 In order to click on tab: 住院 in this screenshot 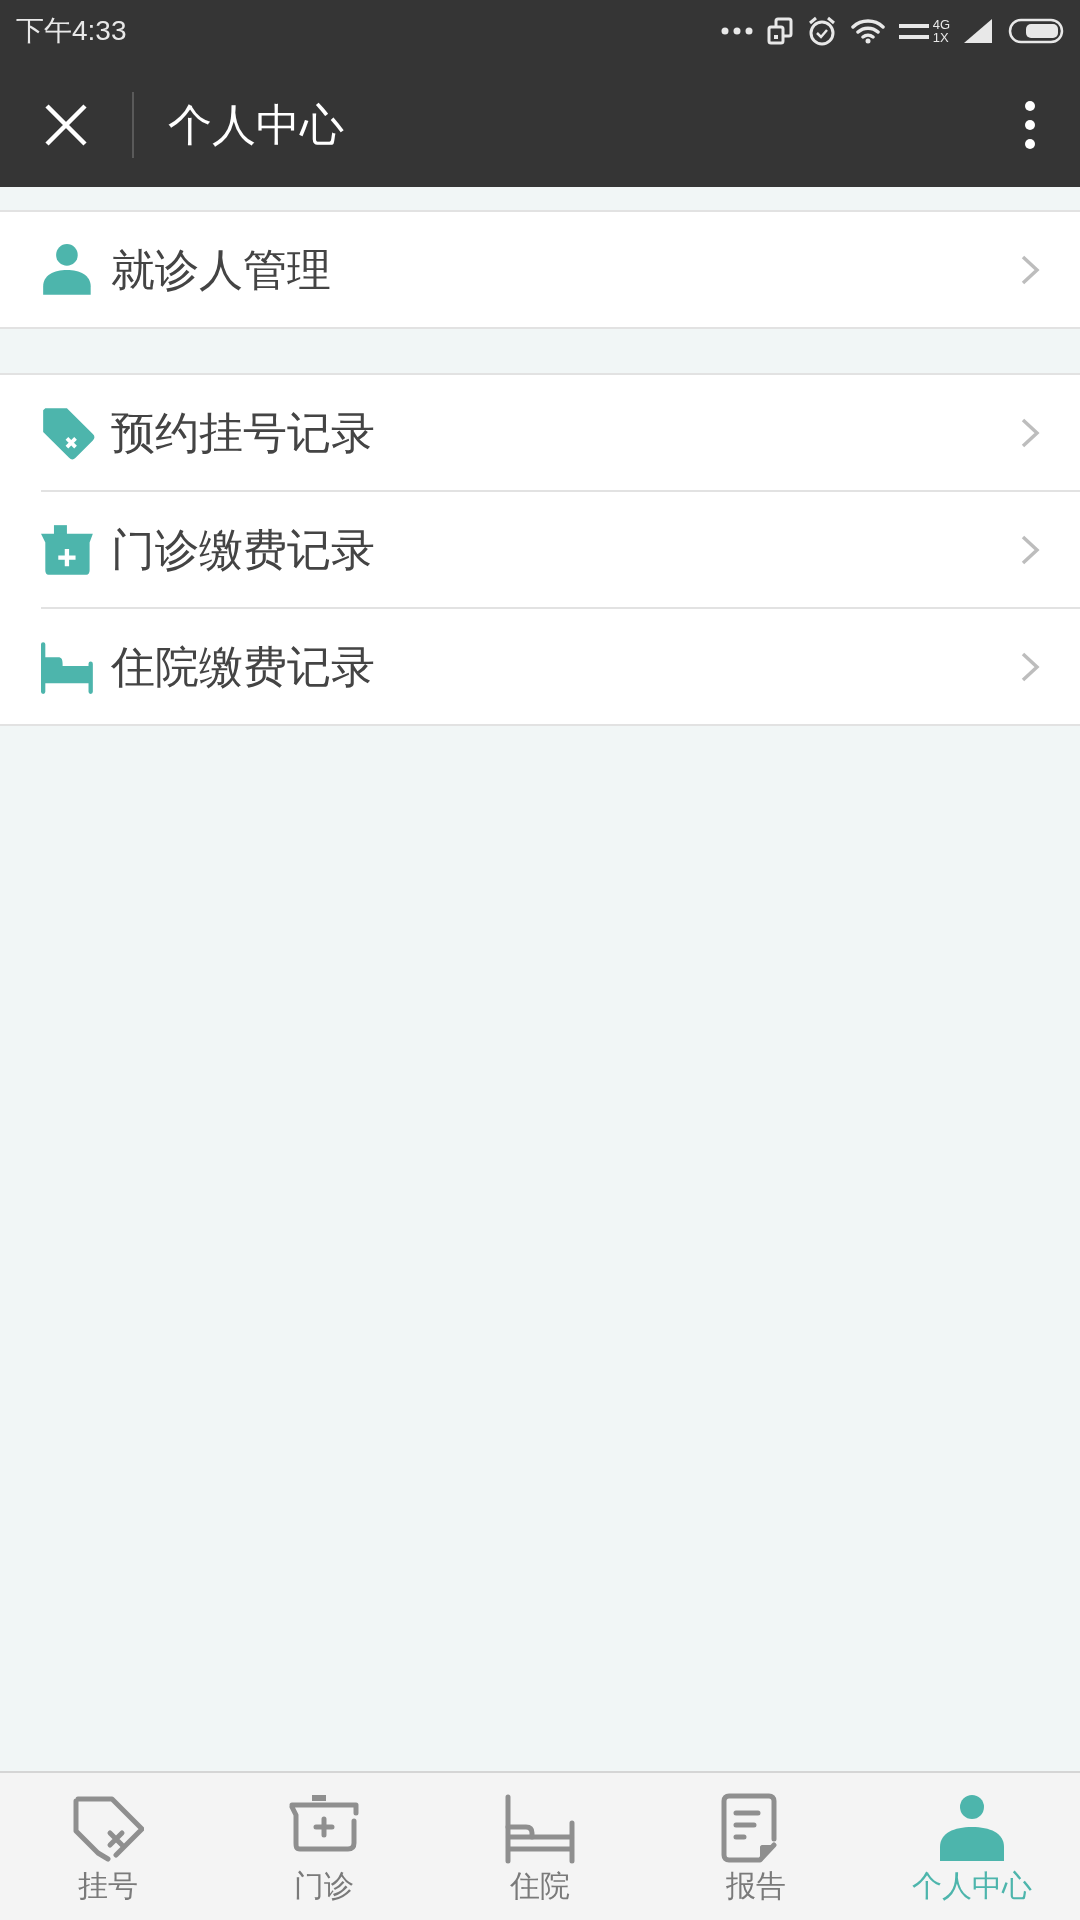, I will do `click(540, 1846)`.